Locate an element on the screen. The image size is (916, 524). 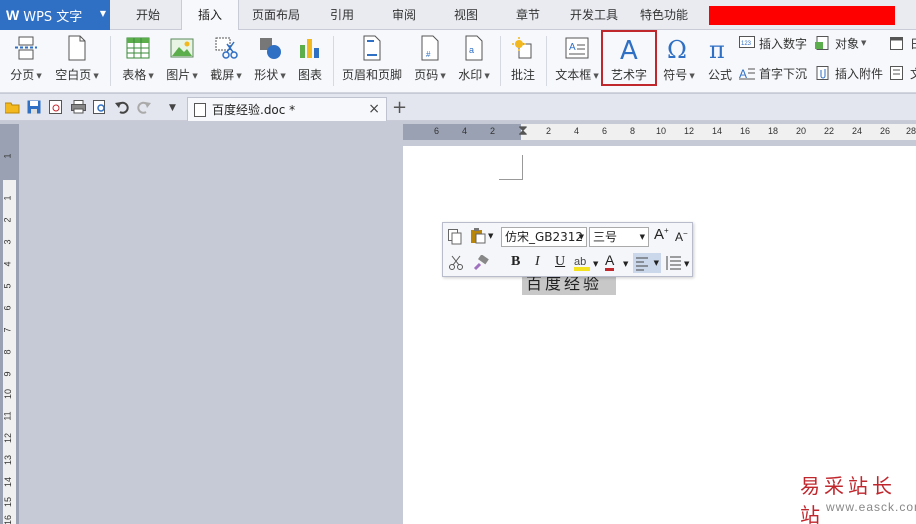
watermark-button: a 水印 ▼ is located at coordinates (474, 60).